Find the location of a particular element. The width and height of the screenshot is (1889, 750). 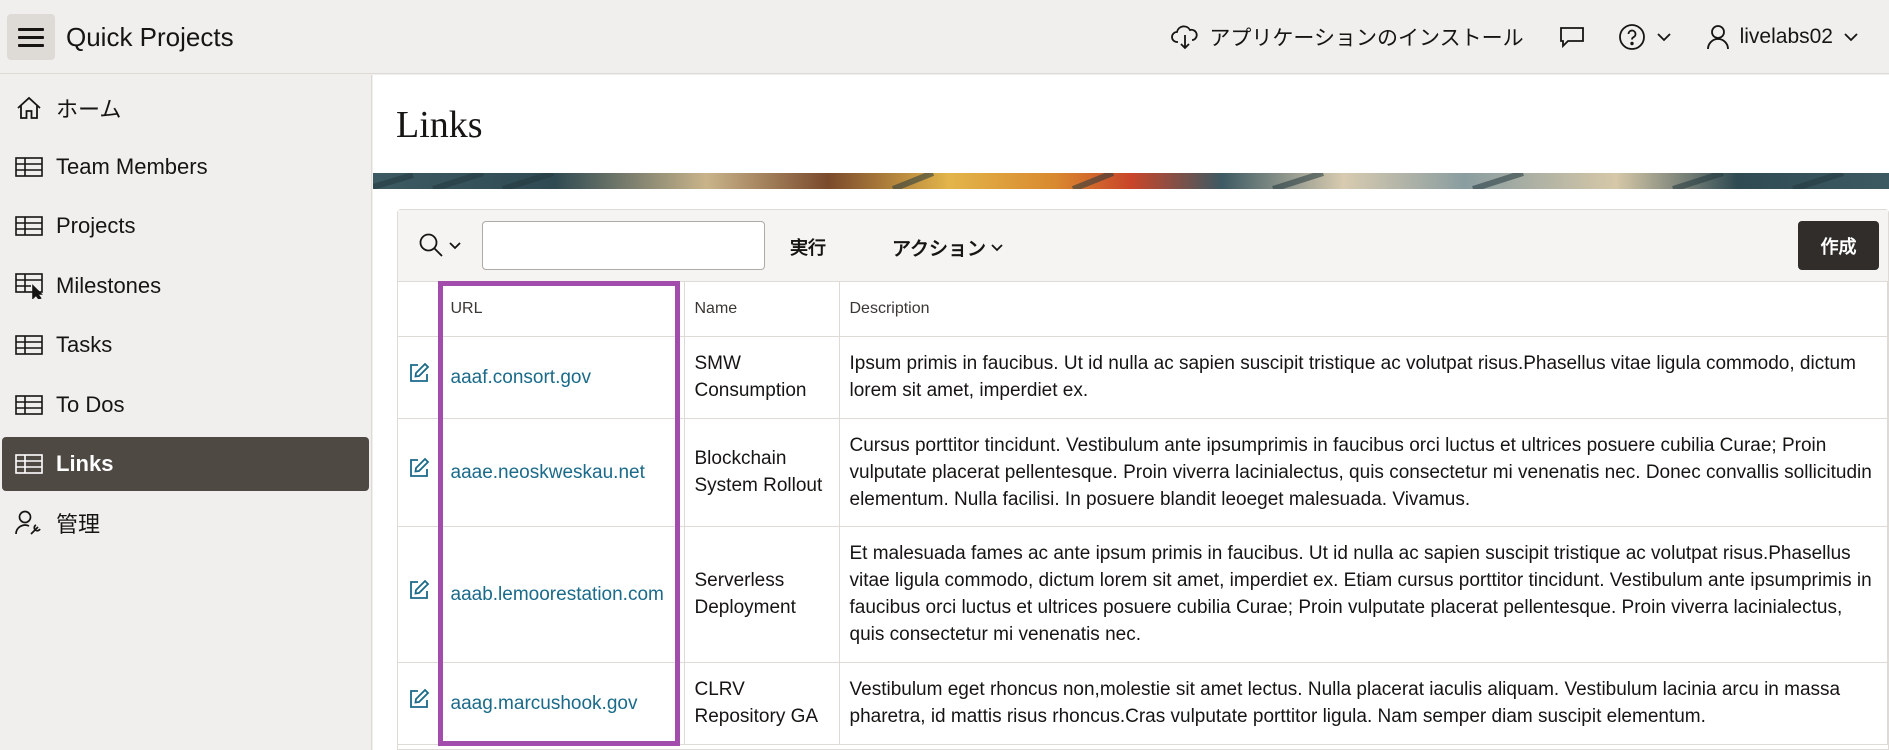

install-label: アプリケーションのインストール is located at coordinates (1366, 38).